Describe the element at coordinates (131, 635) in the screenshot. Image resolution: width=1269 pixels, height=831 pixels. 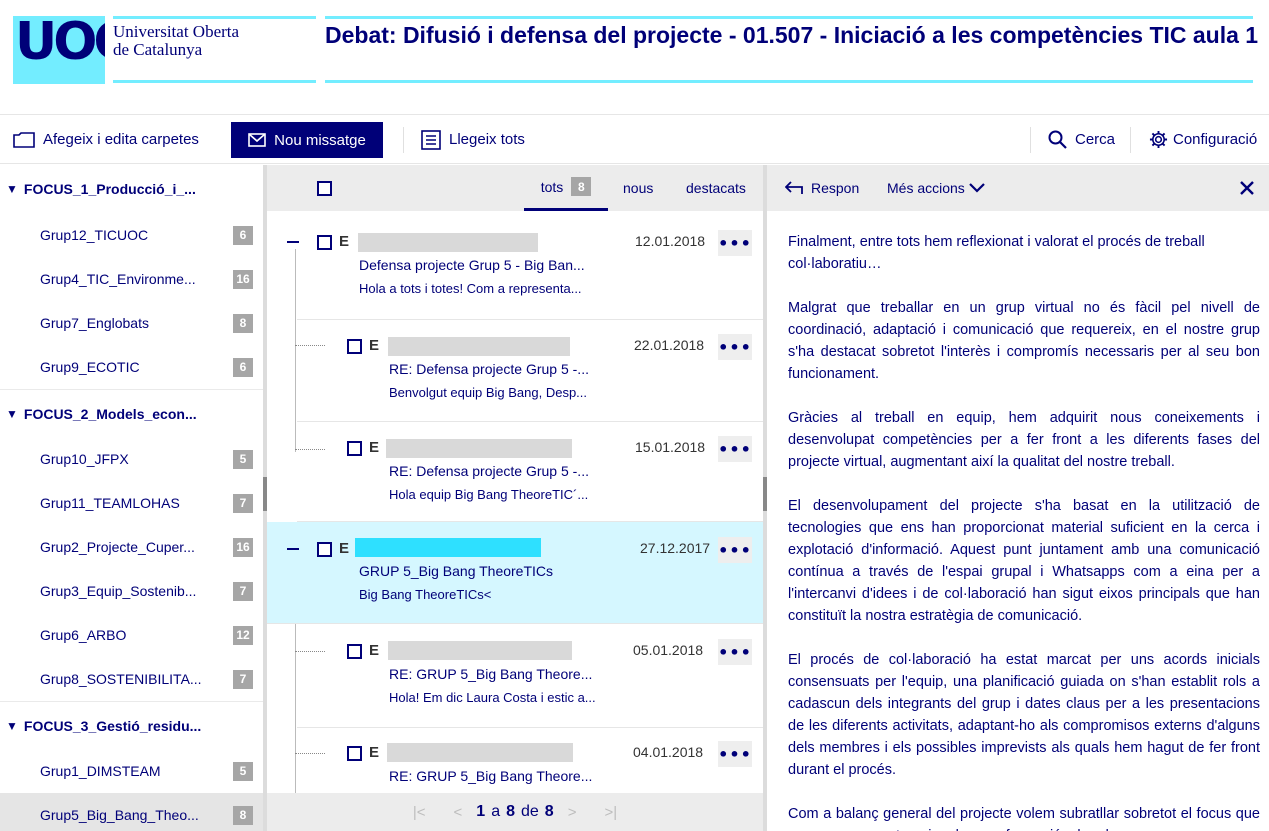
I see `sidebar-item-group: Grup6_ARBO 12` at that location.